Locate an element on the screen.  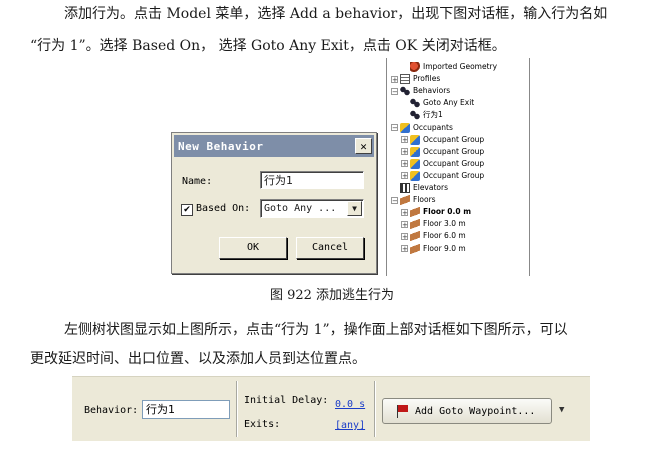
tree-item-label: Floors is located at coordinates (424, 200).